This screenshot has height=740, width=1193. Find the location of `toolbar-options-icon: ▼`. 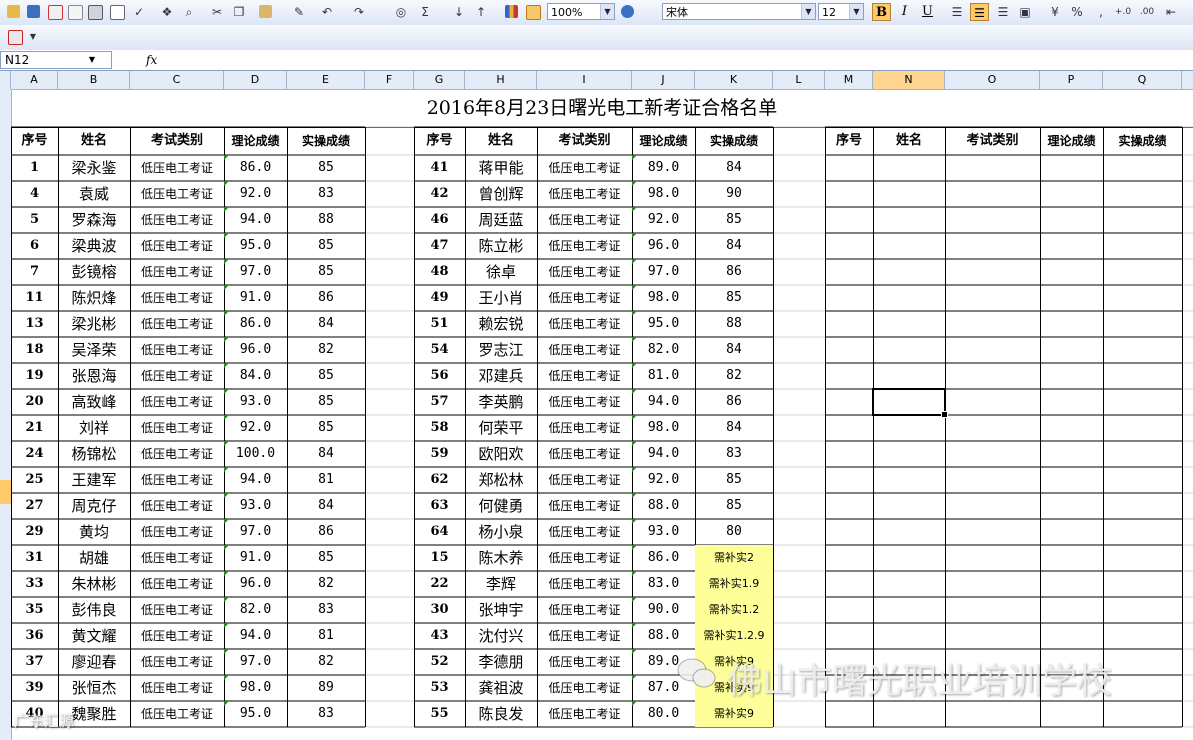

toolbar-options-icon: ▼ is located at coordinates (33, 37).